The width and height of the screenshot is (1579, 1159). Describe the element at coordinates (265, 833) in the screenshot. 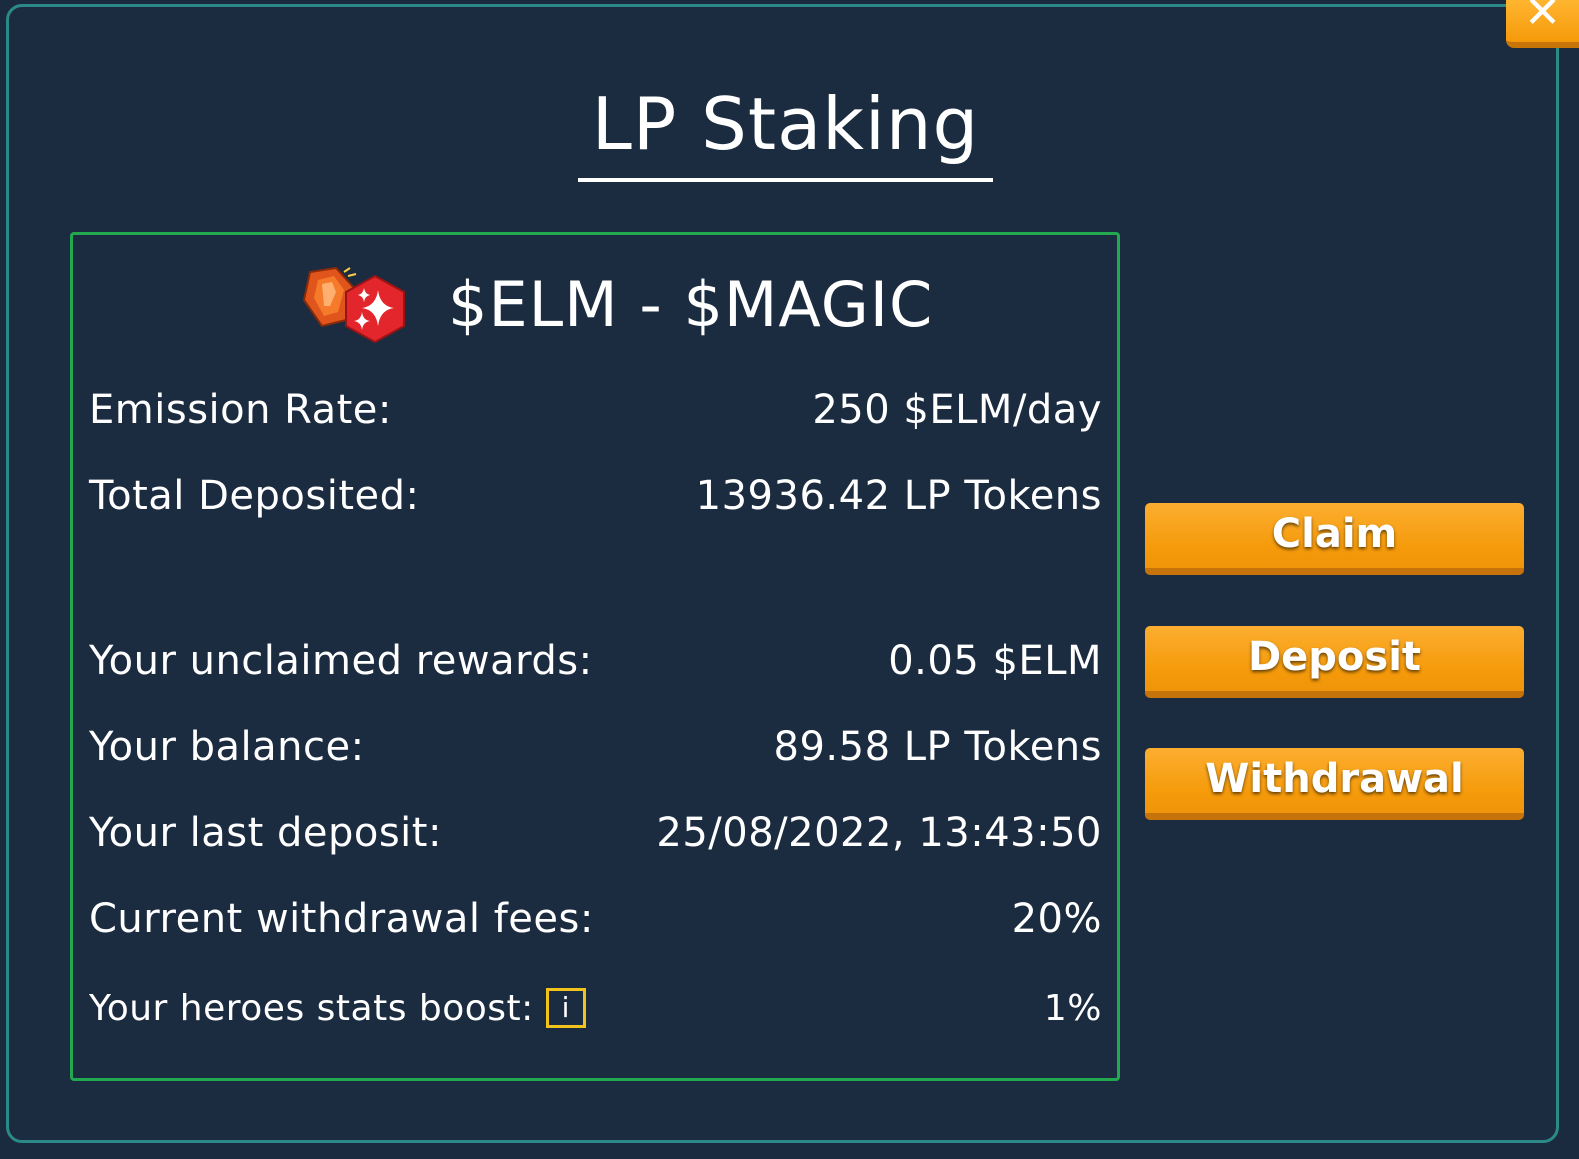

I see `last-deposit-label: Your last deposit:` at that location.